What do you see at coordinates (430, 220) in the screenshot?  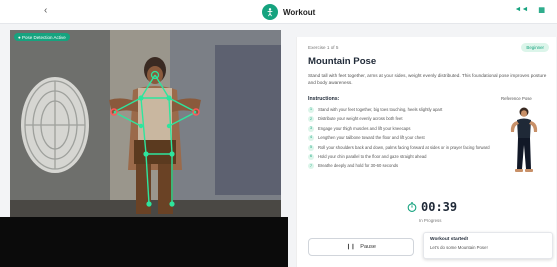 I see `timer-status: In Progress` at bounding box center [430, 220].